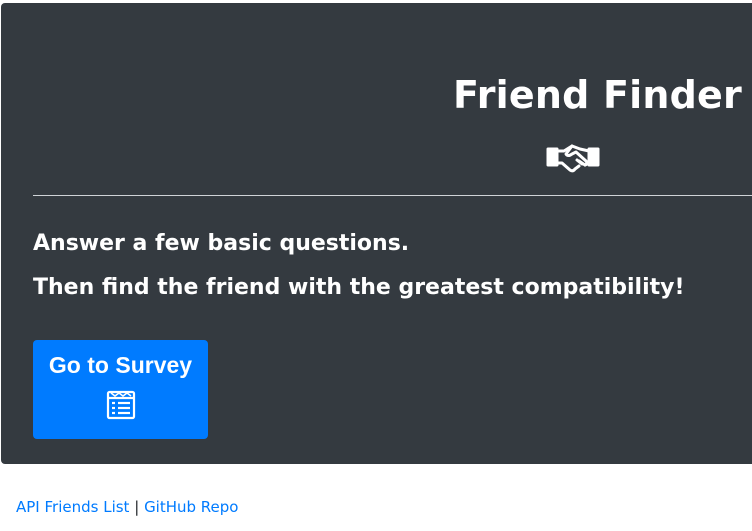  Describe the element at coordinates (120, 365) in the screenshot. I see `survey-button-label: Go to Survey` at that location.